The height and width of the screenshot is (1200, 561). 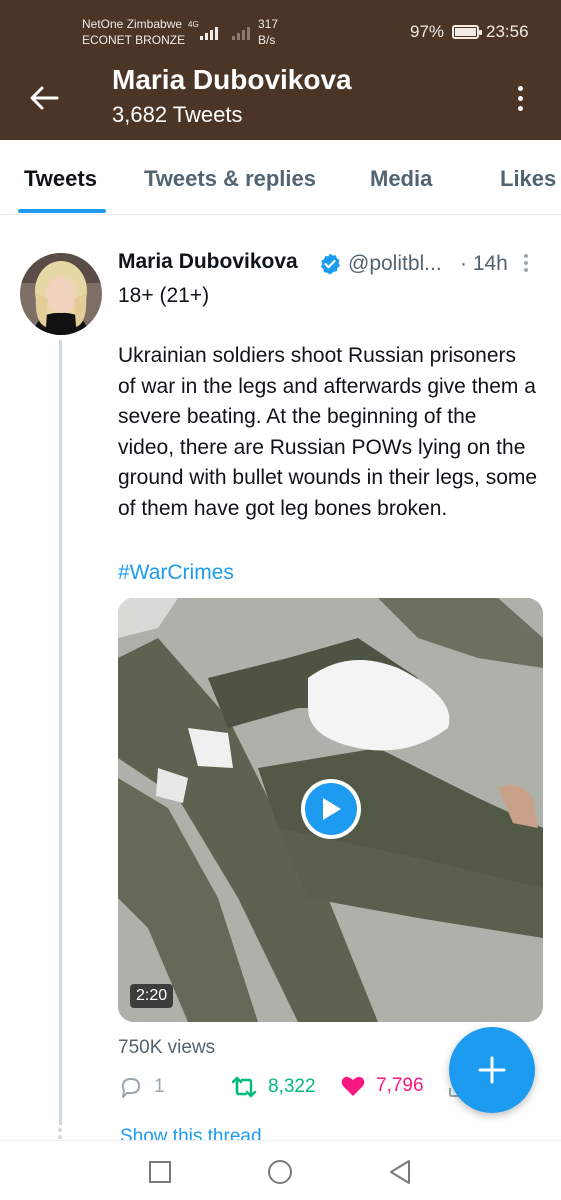 What do you see at coordinates (208, 262) in the screenshot?
I see `tweet-author-name: Maria Dubovikova` at bounding box center [208, 262].